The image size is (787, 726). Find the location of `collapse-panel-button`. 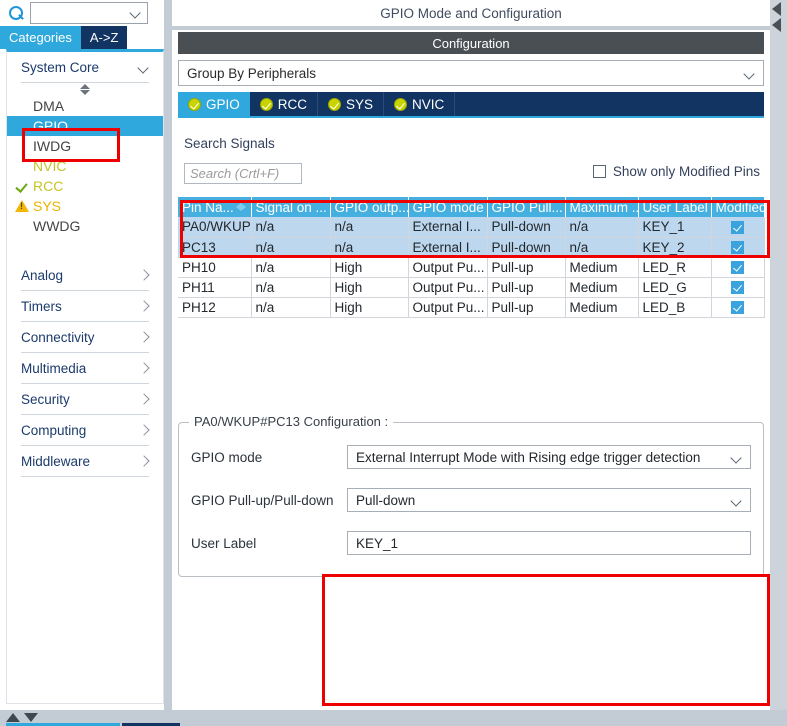

collapse-panel-button is located at coordinates (778, 17).